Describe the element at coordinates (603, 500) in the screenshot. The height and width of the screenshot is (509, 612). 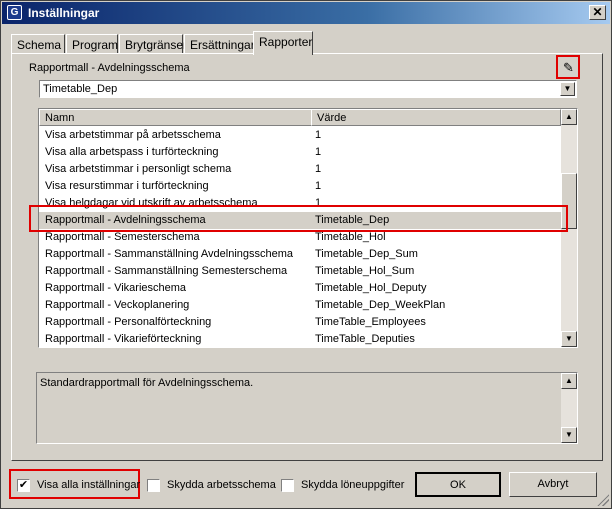
I see `resize-grip` at that location.